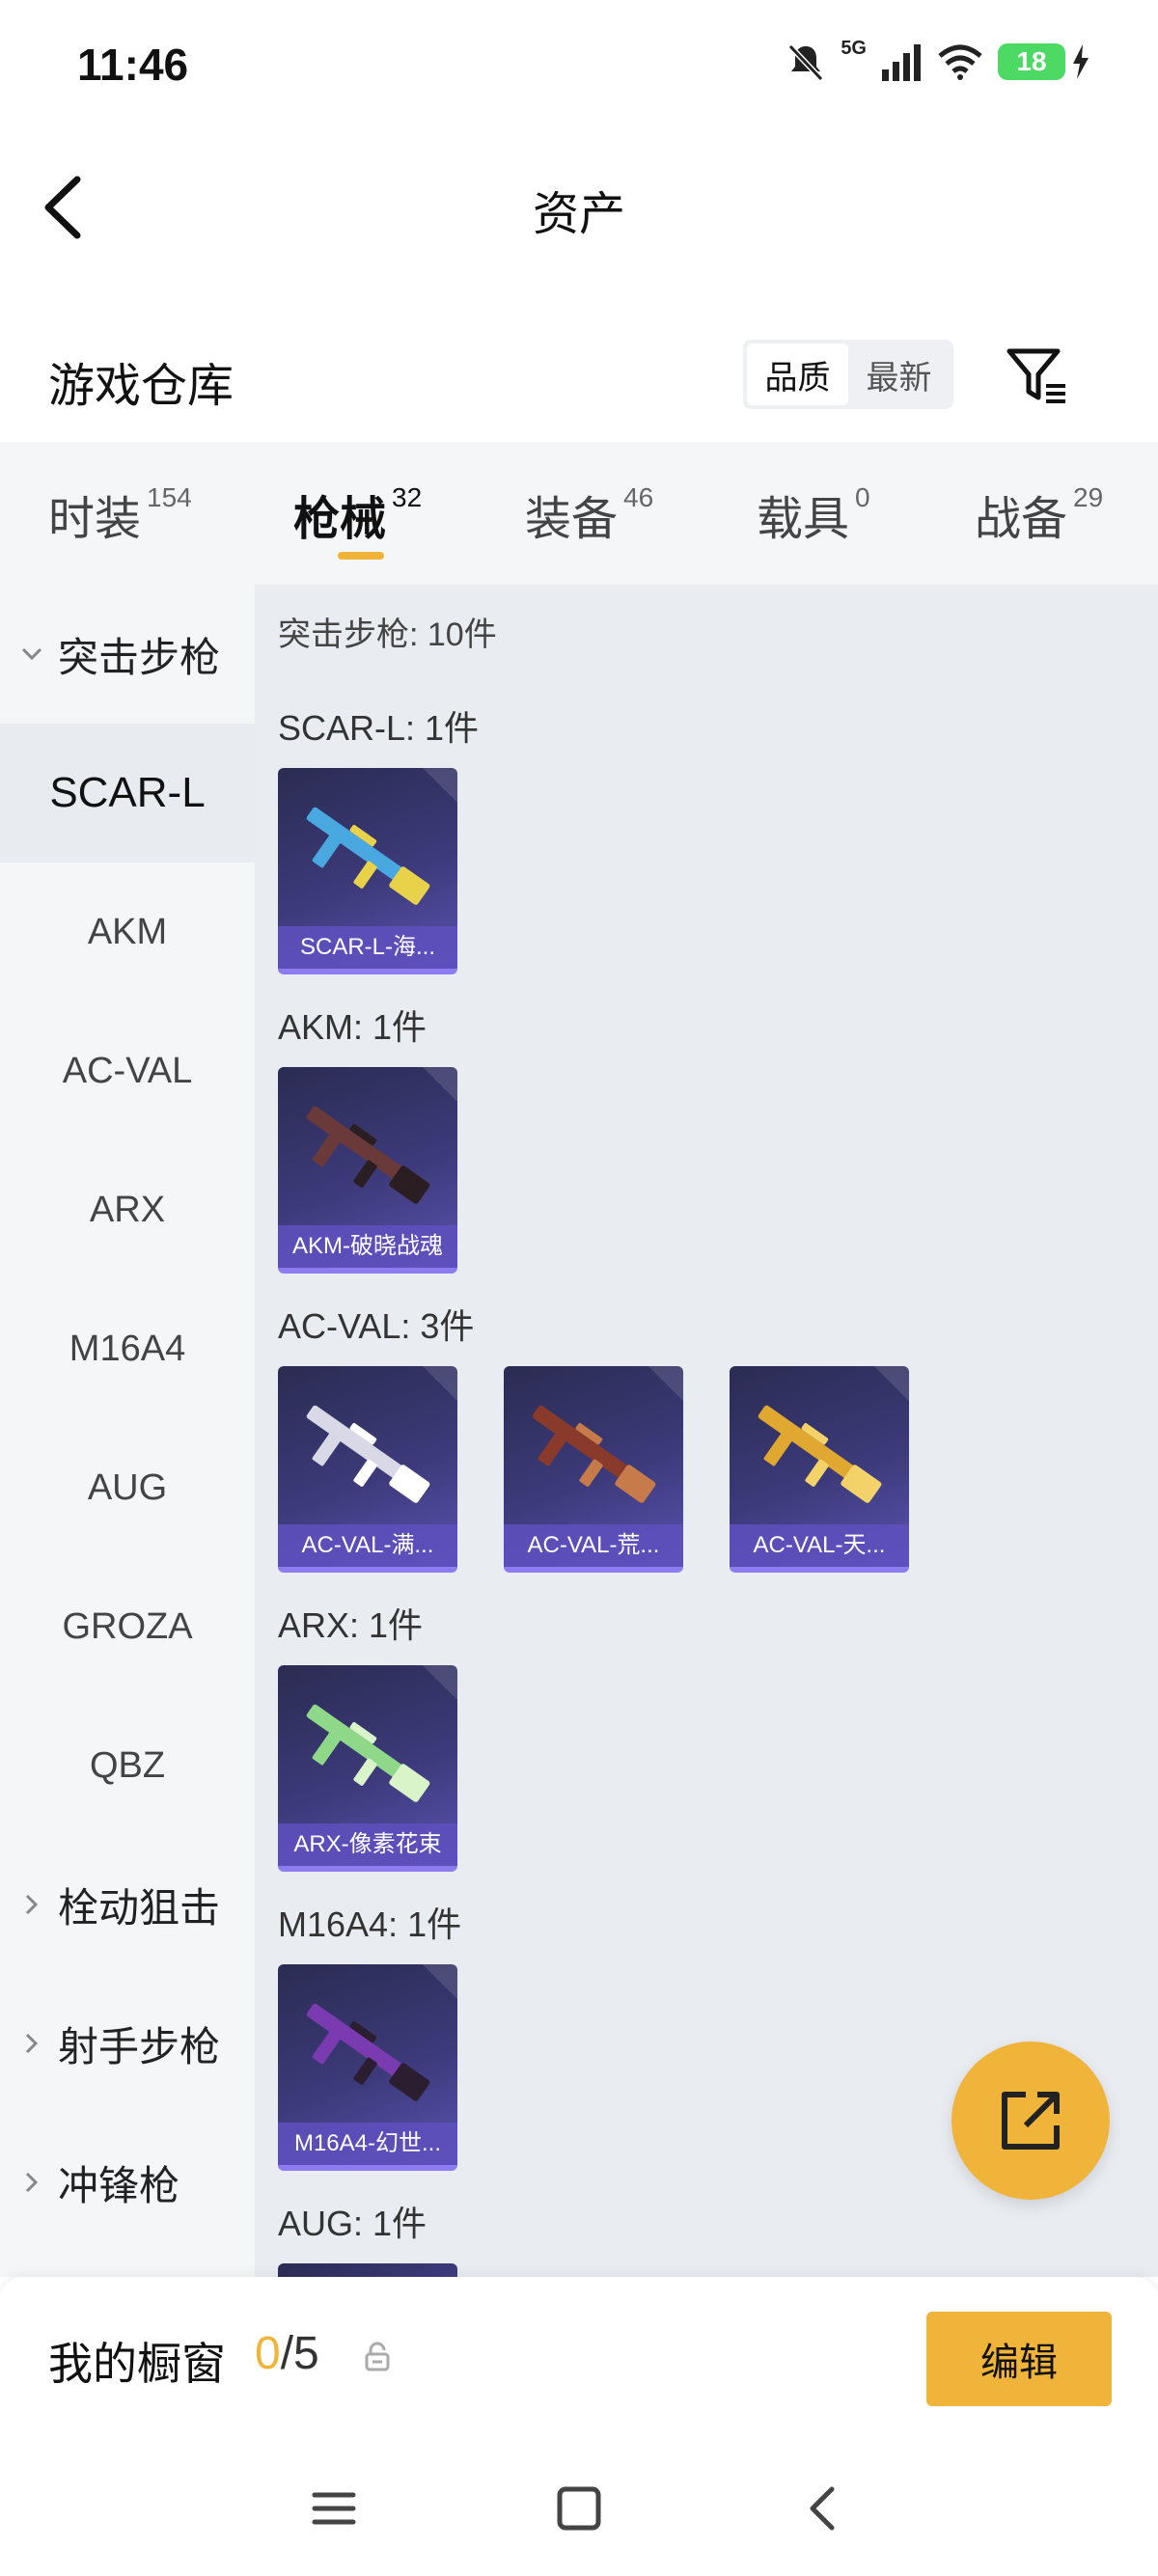 Image resolution: width=1158 pixels, height=2576 pixels. I want to click on sidebar-item-label: AUG, so click(127, 1487).